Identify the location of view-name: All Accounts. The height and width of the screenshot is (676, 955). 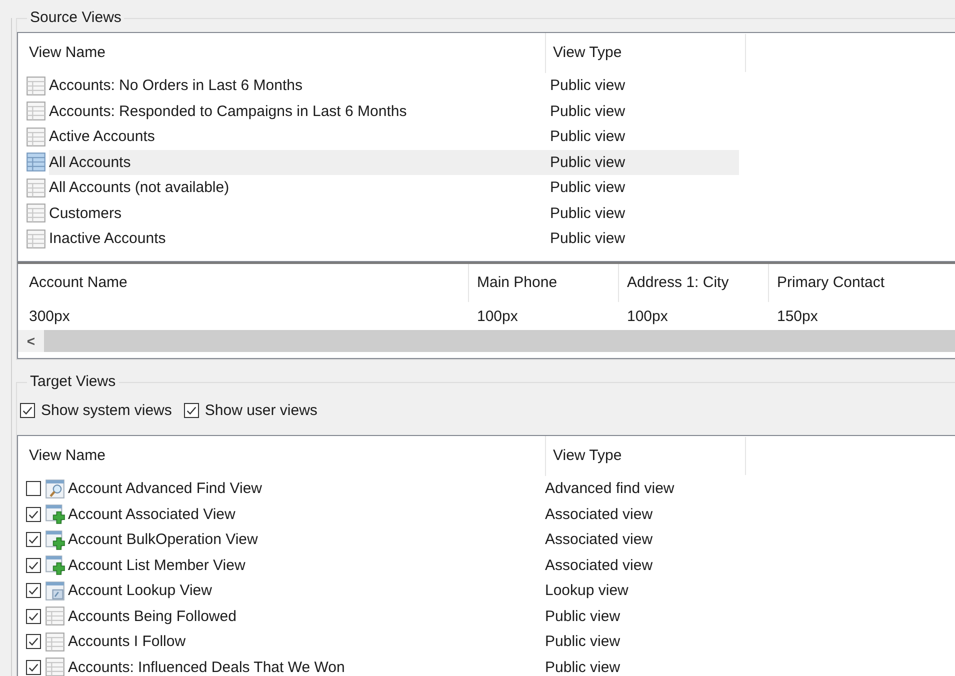
(90, 162).